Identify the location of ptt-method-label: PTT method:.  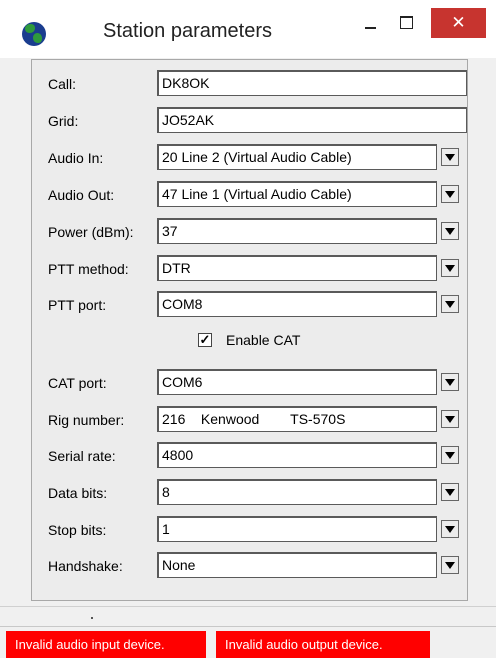
(88, 269).